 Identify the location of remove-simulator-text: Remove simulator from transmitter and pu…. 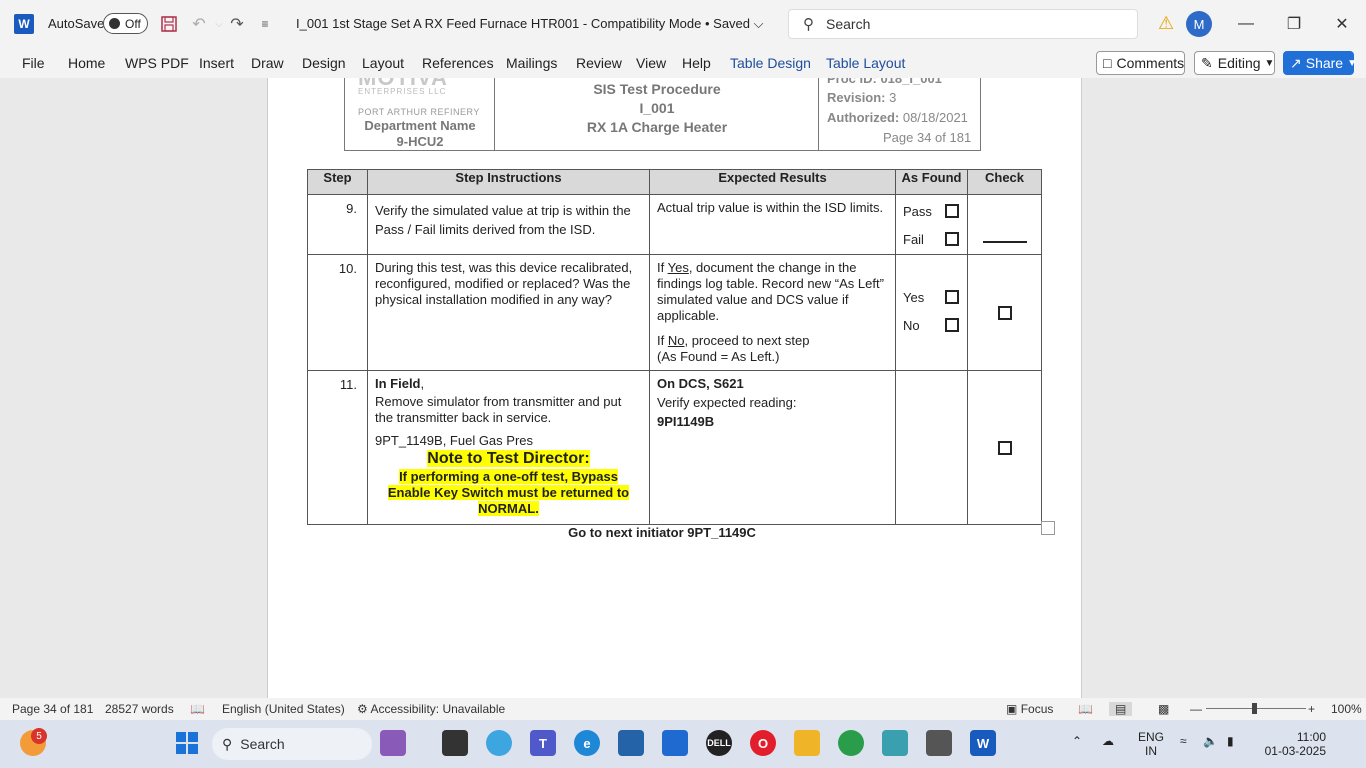
(498, 409).